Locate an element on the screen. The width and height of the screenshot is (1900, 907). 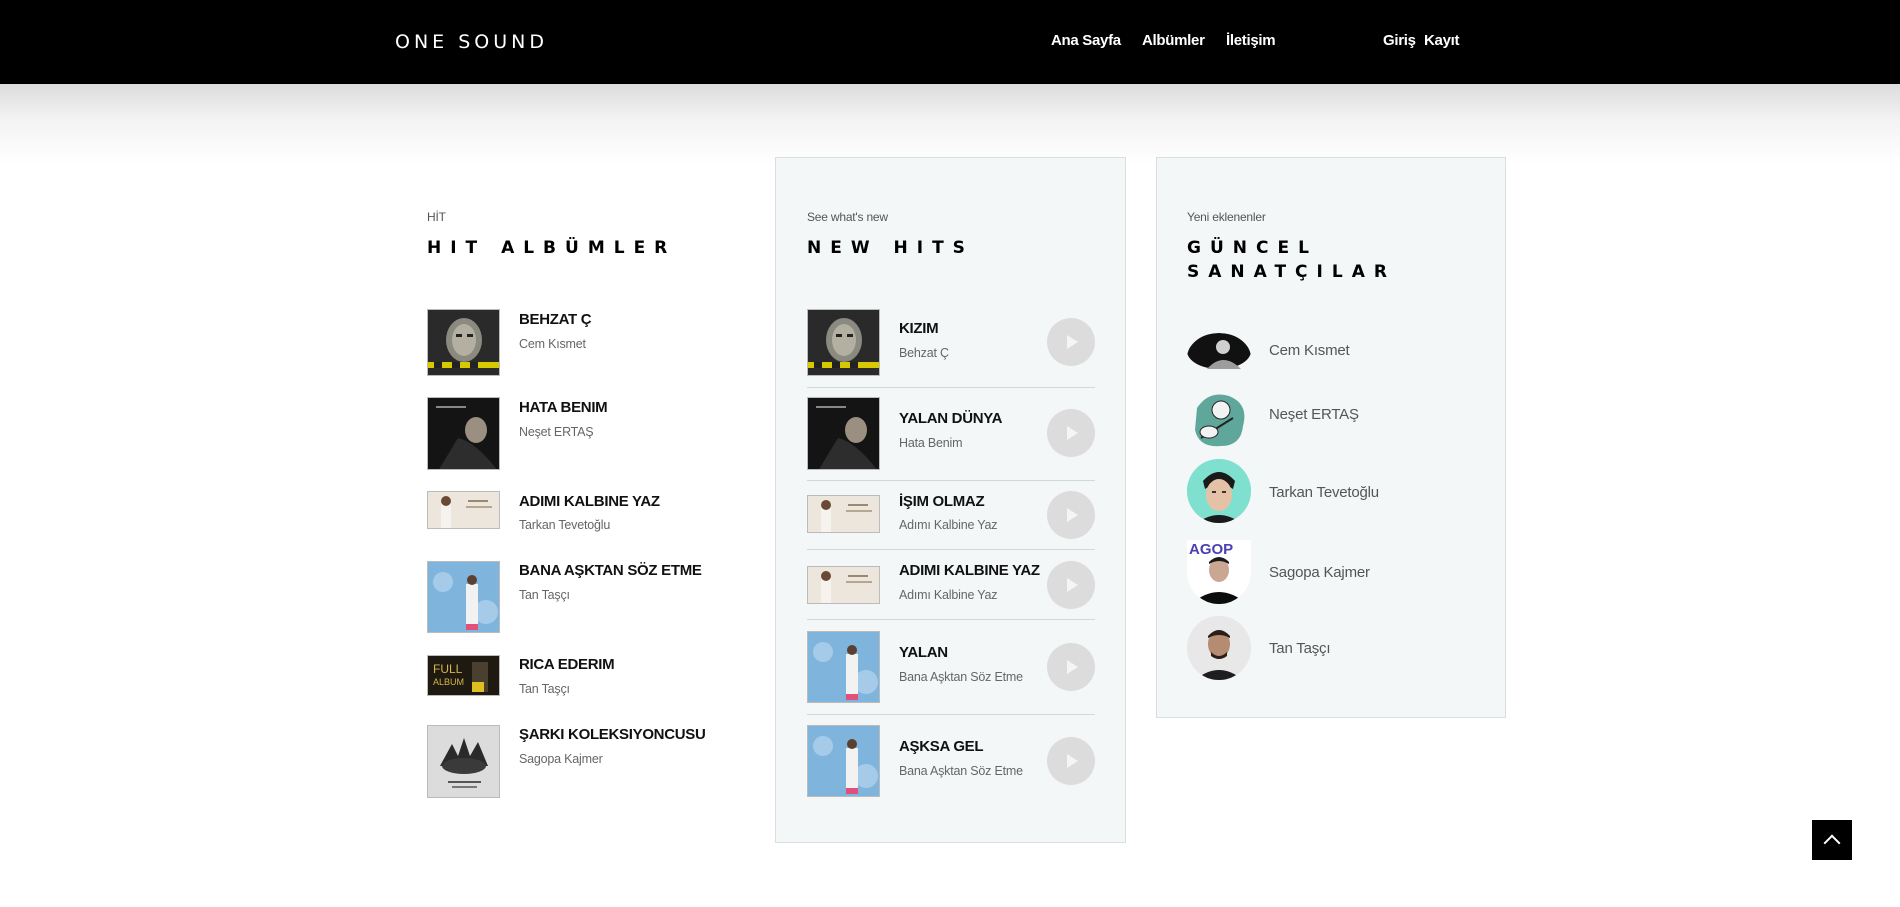
track-title: YALAN is located at coordinates (923, 652).